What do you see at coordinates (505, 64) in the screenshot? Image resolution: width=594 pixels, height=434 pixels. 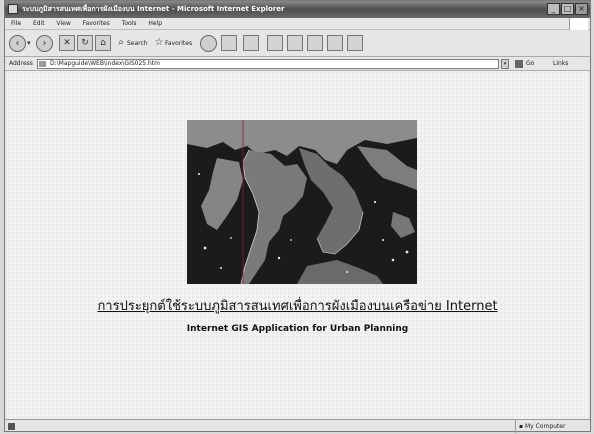 I see `address-dropdown-icon: ▾` at bounding box center [505, 64].